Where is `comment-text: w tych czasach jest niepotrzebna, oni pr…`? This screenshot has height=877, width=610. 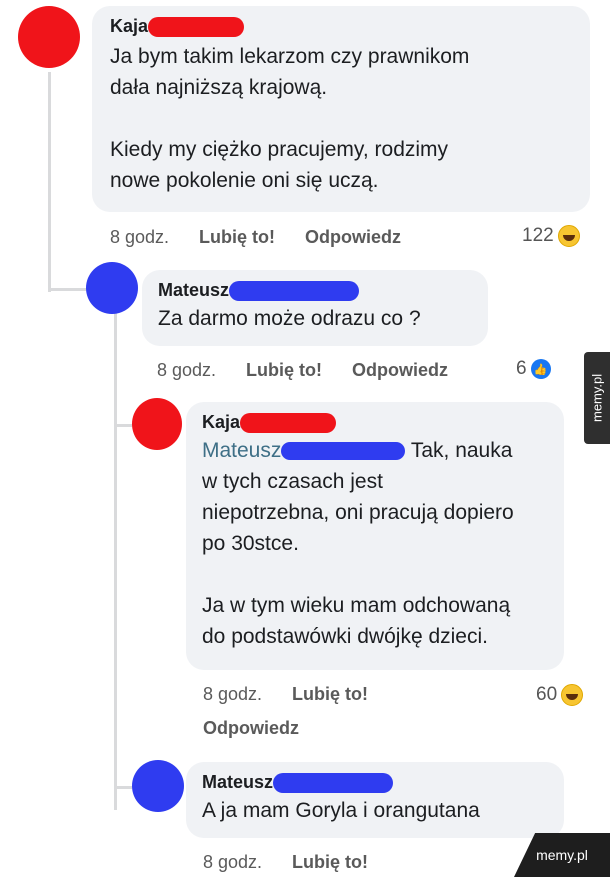
comment-text: w tych czasach jest niepotrzebna, oni pr… is located at coordinates (358, 559).